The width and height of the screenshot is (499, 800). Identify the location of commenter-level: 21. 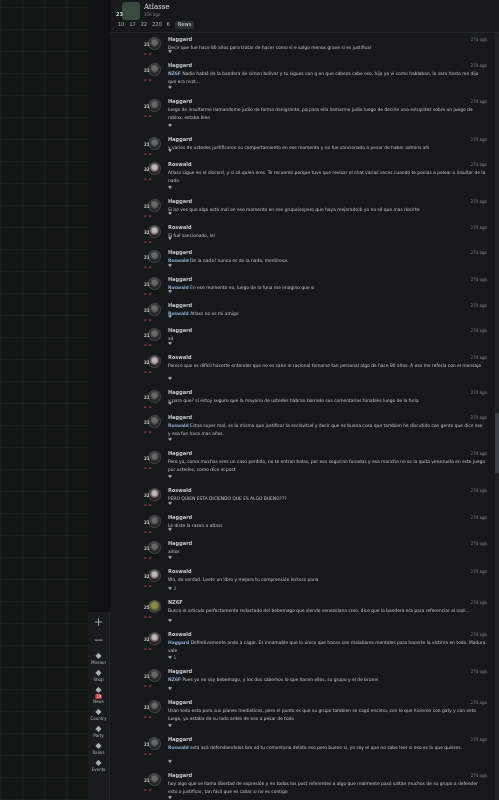
(147, 422).